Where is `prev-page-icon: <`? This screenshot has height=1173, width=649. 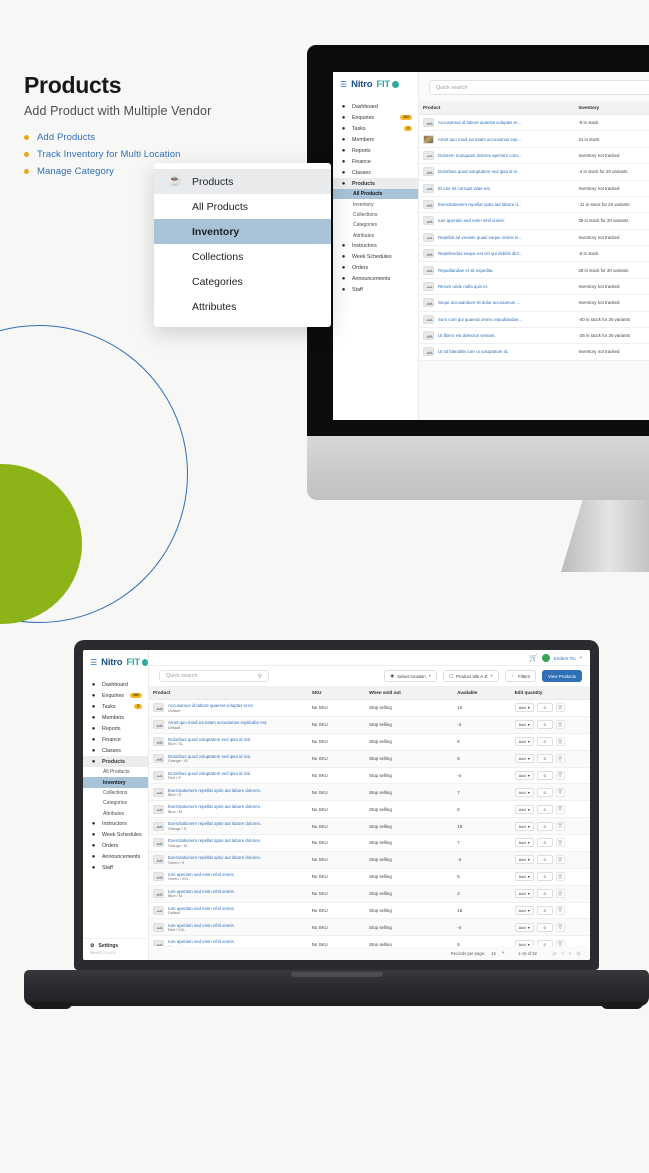
prev-page-icon: < is located at coordinates (563, 953).